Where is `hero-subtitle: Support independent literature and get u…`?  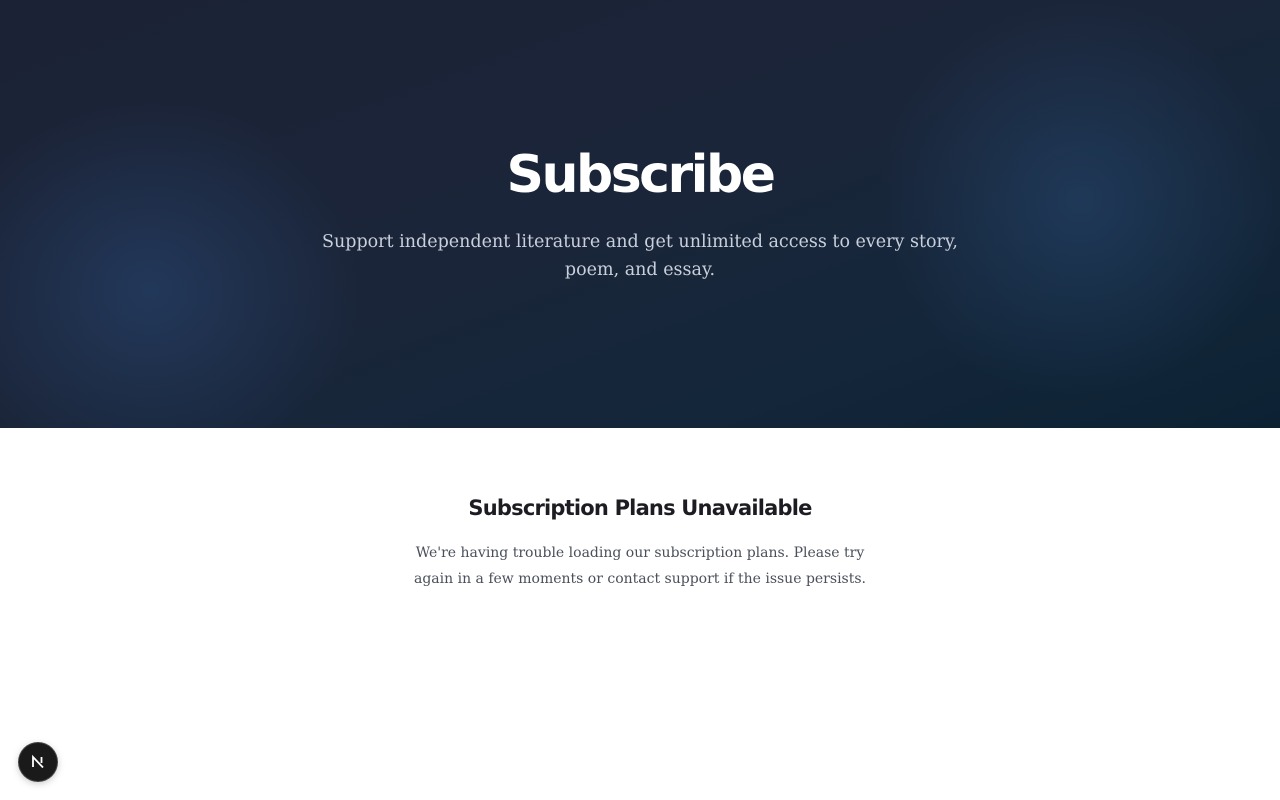
hero-subtitle: Support independent literature and get u… is located at coordinates (639, 256).